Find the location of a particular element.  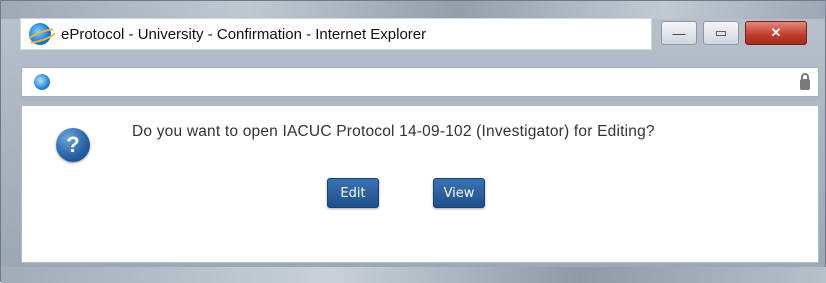

dialog-buttons: Edit View is located at coordinates (406, 193).